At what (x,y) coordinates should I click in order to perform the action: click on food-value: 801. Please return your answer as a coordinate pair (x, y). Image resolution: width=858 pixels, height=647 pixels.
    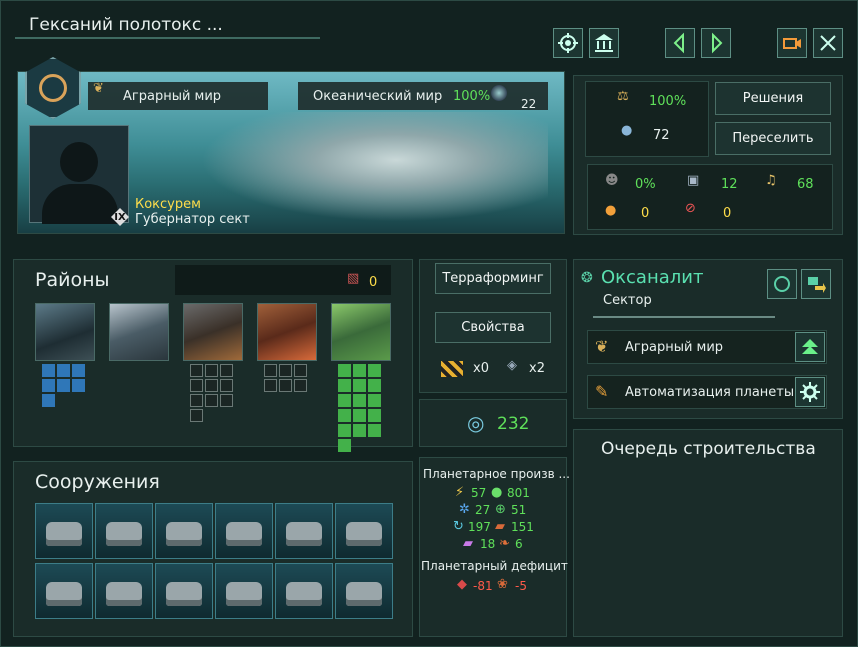
    Looking at the image, I should click on (518, 493).